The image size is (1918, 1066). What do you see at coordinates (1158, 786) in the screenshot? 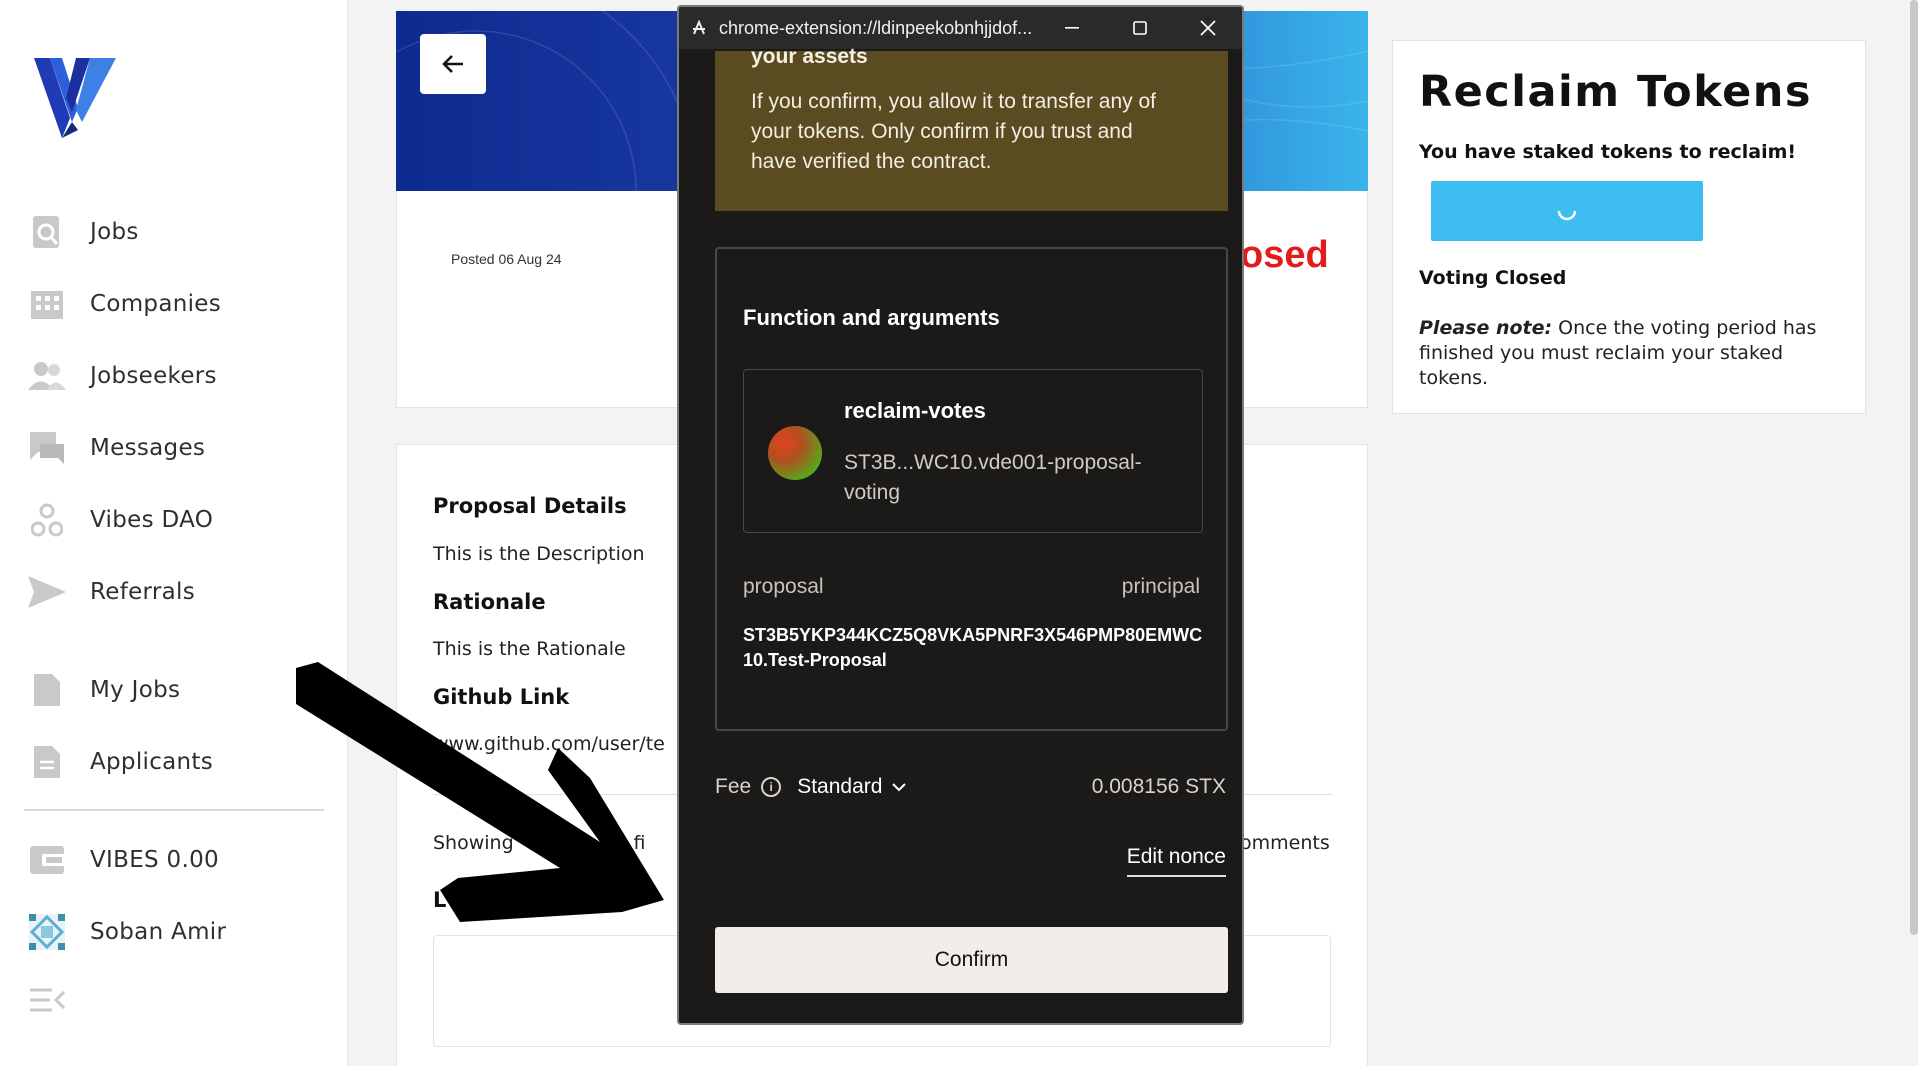
I see `fee-amount: 0.008156 STX` at bounding box center [1158, 786].